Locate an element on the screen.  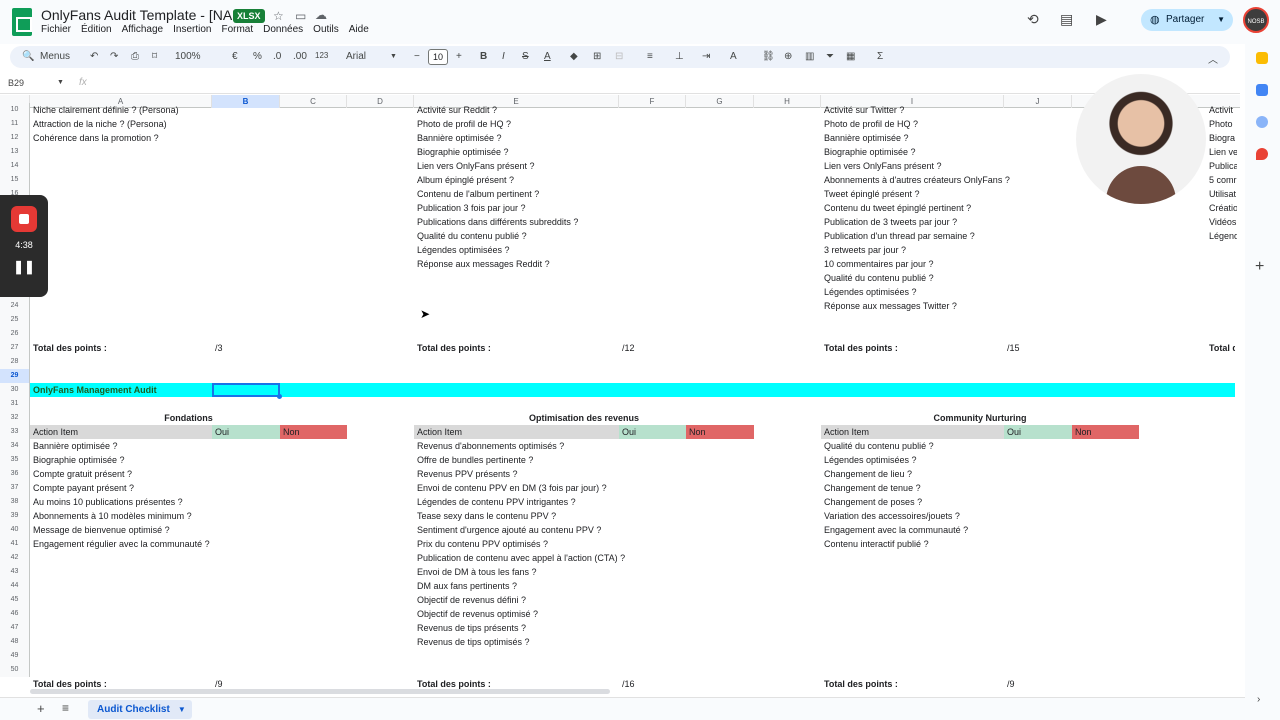
row-header-24: 24 is located at coordinates (15, 306).